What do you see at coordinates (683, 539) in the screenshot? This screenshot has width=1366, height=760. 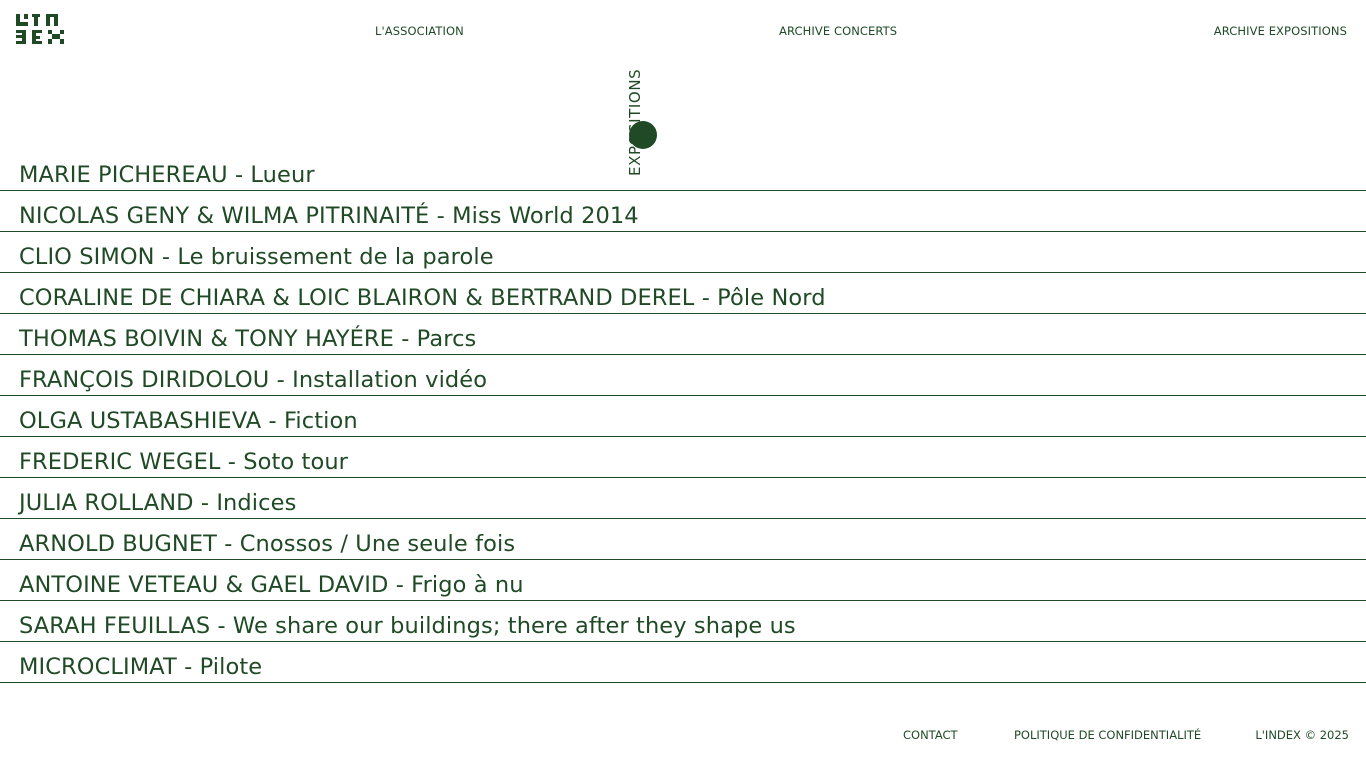 I see `exhibition-item: ARNOLD BUGNET - Cnossos / Une seule fois` at bounding box center [683, 539].